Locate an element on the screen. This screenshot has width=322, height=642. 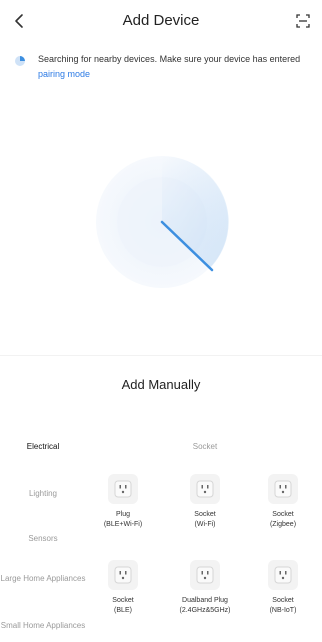
device-socket-ble: Socket (BLE) is located at coordinates (123, 588).